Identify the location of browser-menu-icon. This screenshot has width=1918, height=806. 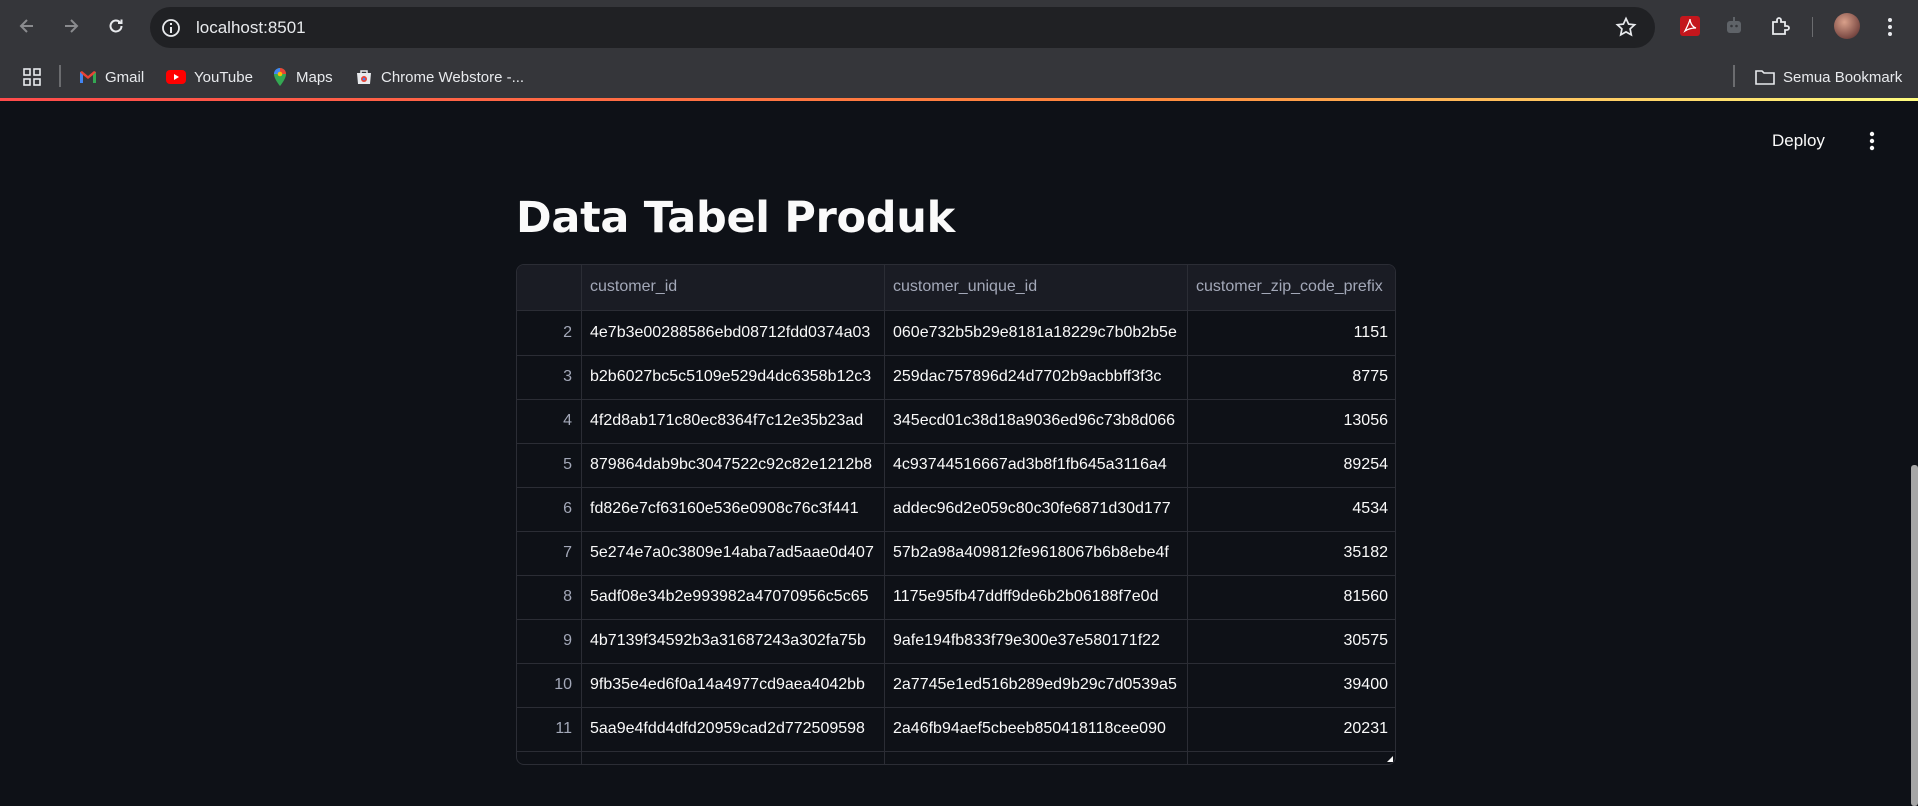
(1890, 27).